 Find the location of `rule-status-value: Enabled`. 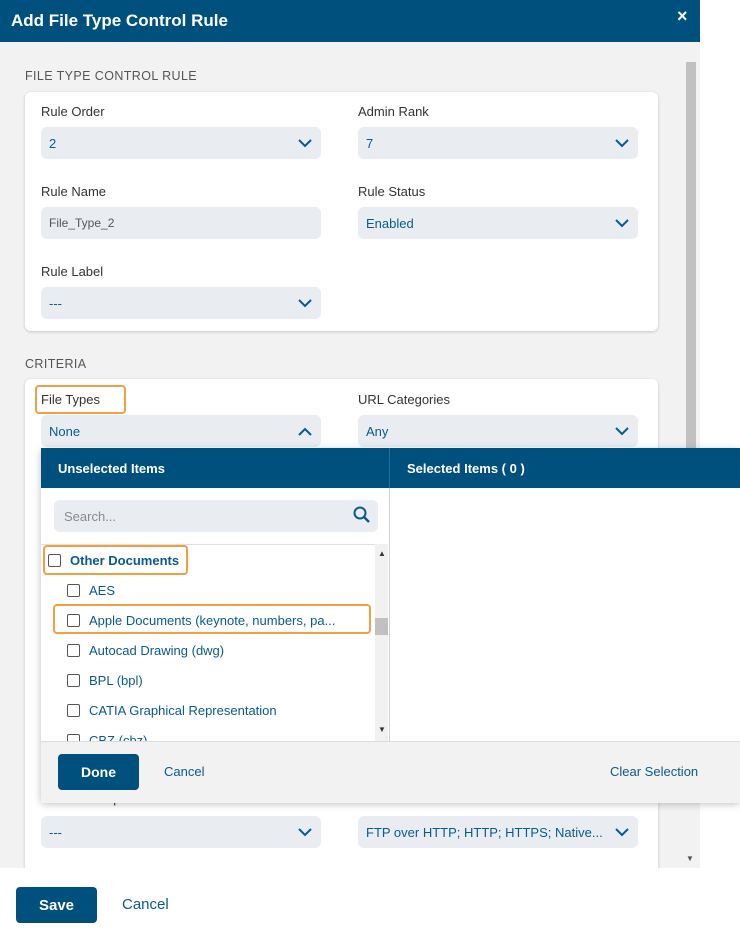

rule-status-value: Enabled is located at coordinates (390, 223).